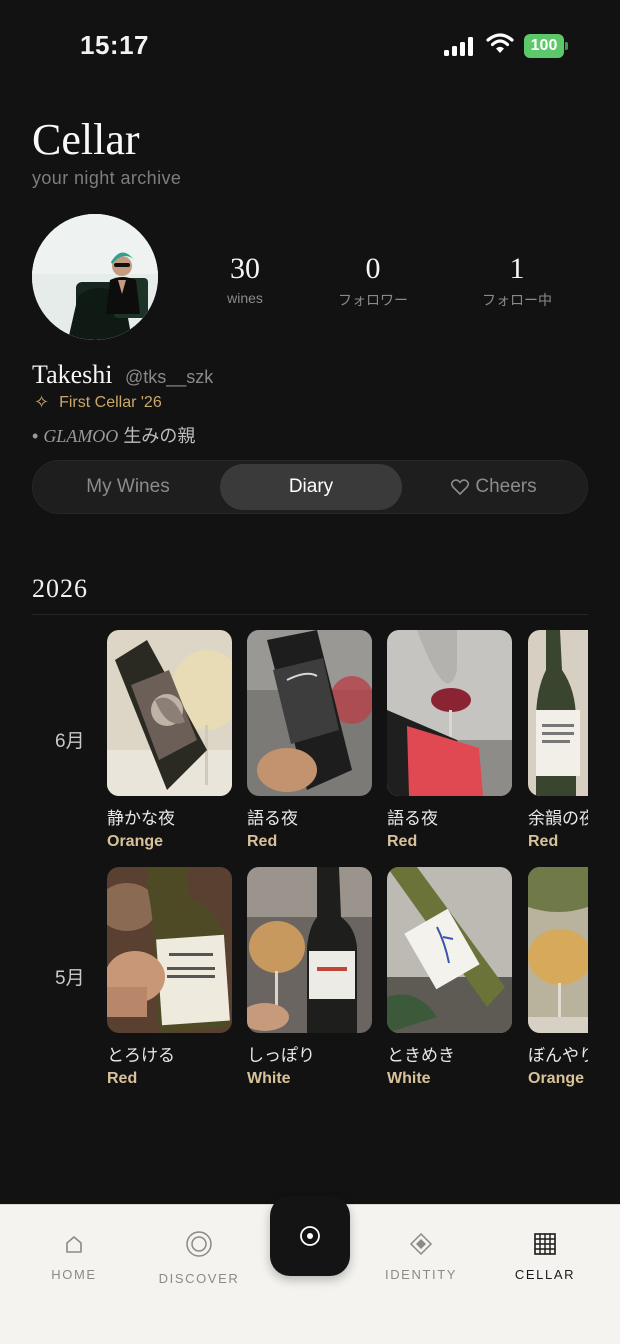 This screenshot has height=1344, width=620. I want to click on nav-home: HOME, so click(74, 1255).